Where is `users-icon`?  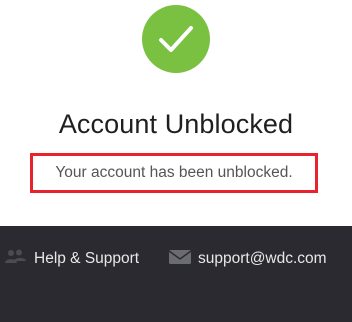
users-icon is located at coordinates (16, 259).